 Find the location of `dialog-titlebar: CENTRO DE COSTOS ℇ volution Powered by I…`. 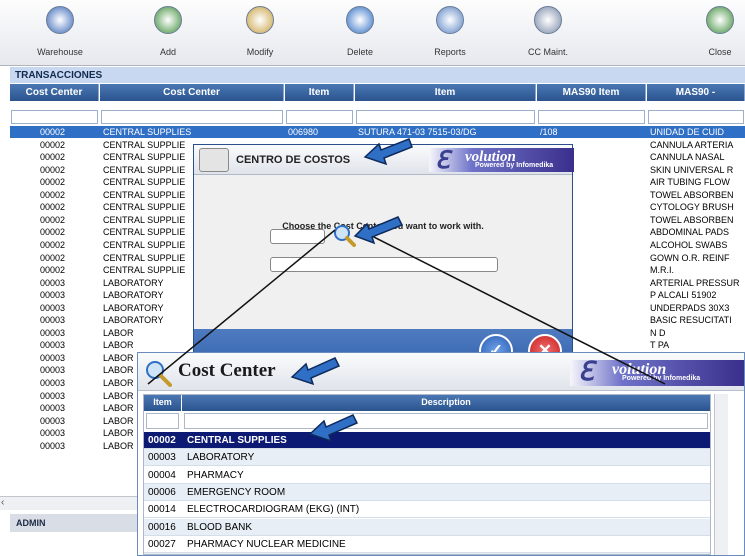

dialog-titlebar: CENTRO DE COSTOS ℇ volution Powered by I… is located at coordinates (384, 160).